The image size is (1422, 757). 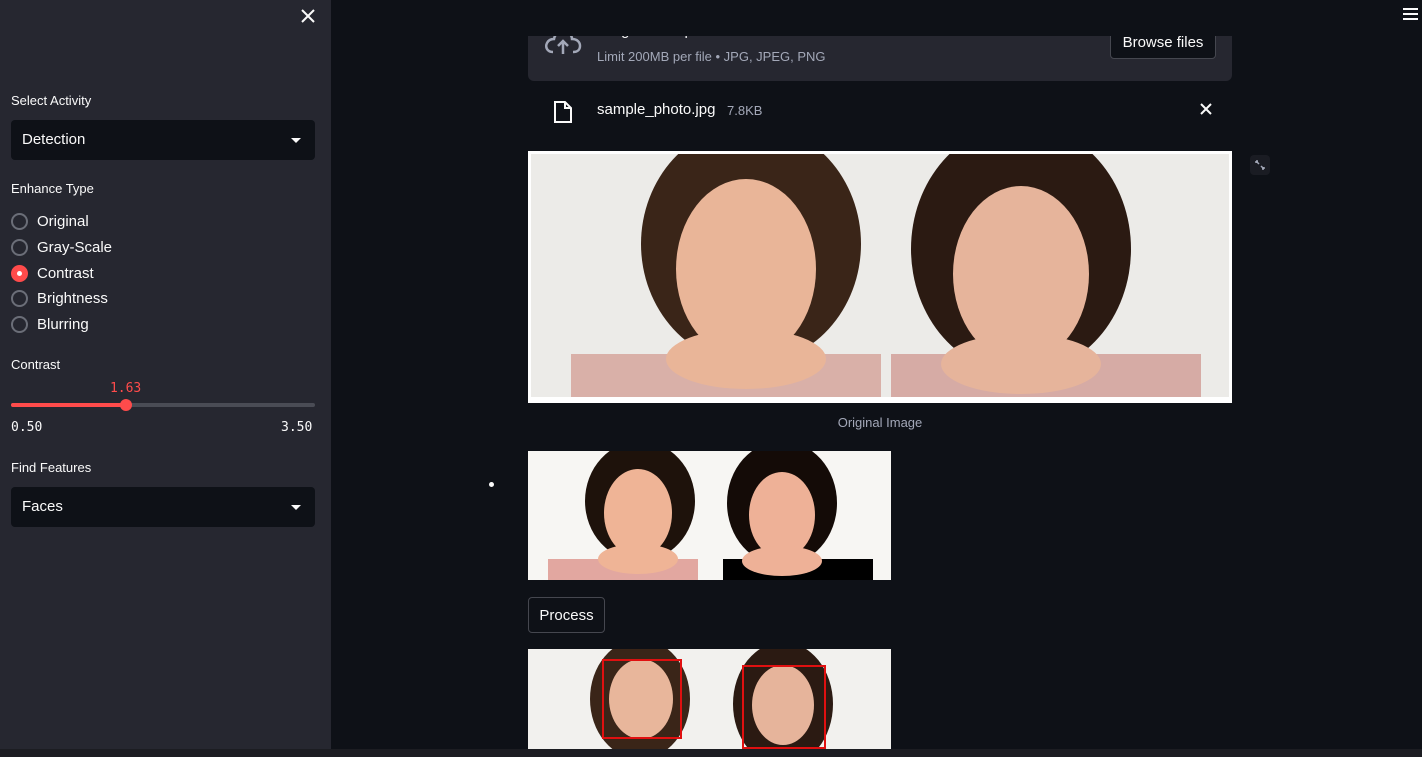 I want to click on contrast-slider, so click(x=163, y=405).